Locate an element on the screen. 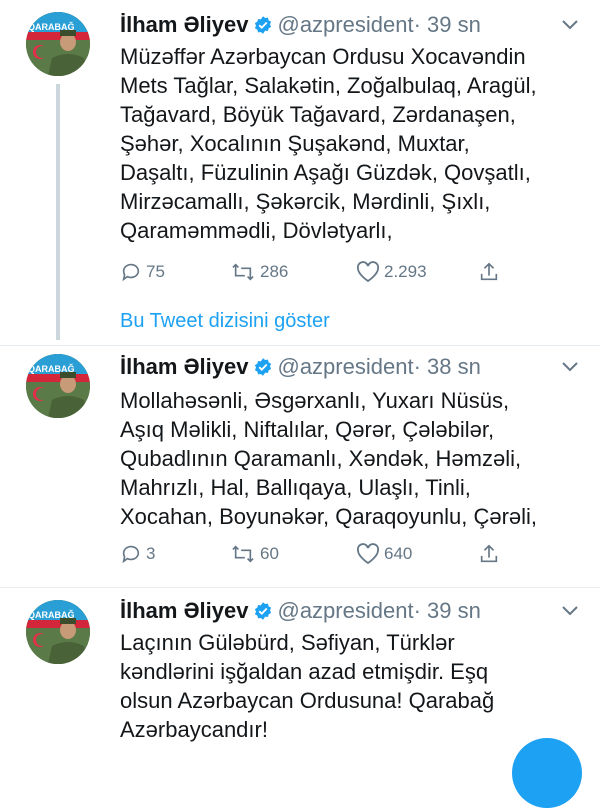  tweet-line: Xocahan, Boyunəkər, Qaraqoyunlu, Çərəli, is located at coordinates (329, 516).